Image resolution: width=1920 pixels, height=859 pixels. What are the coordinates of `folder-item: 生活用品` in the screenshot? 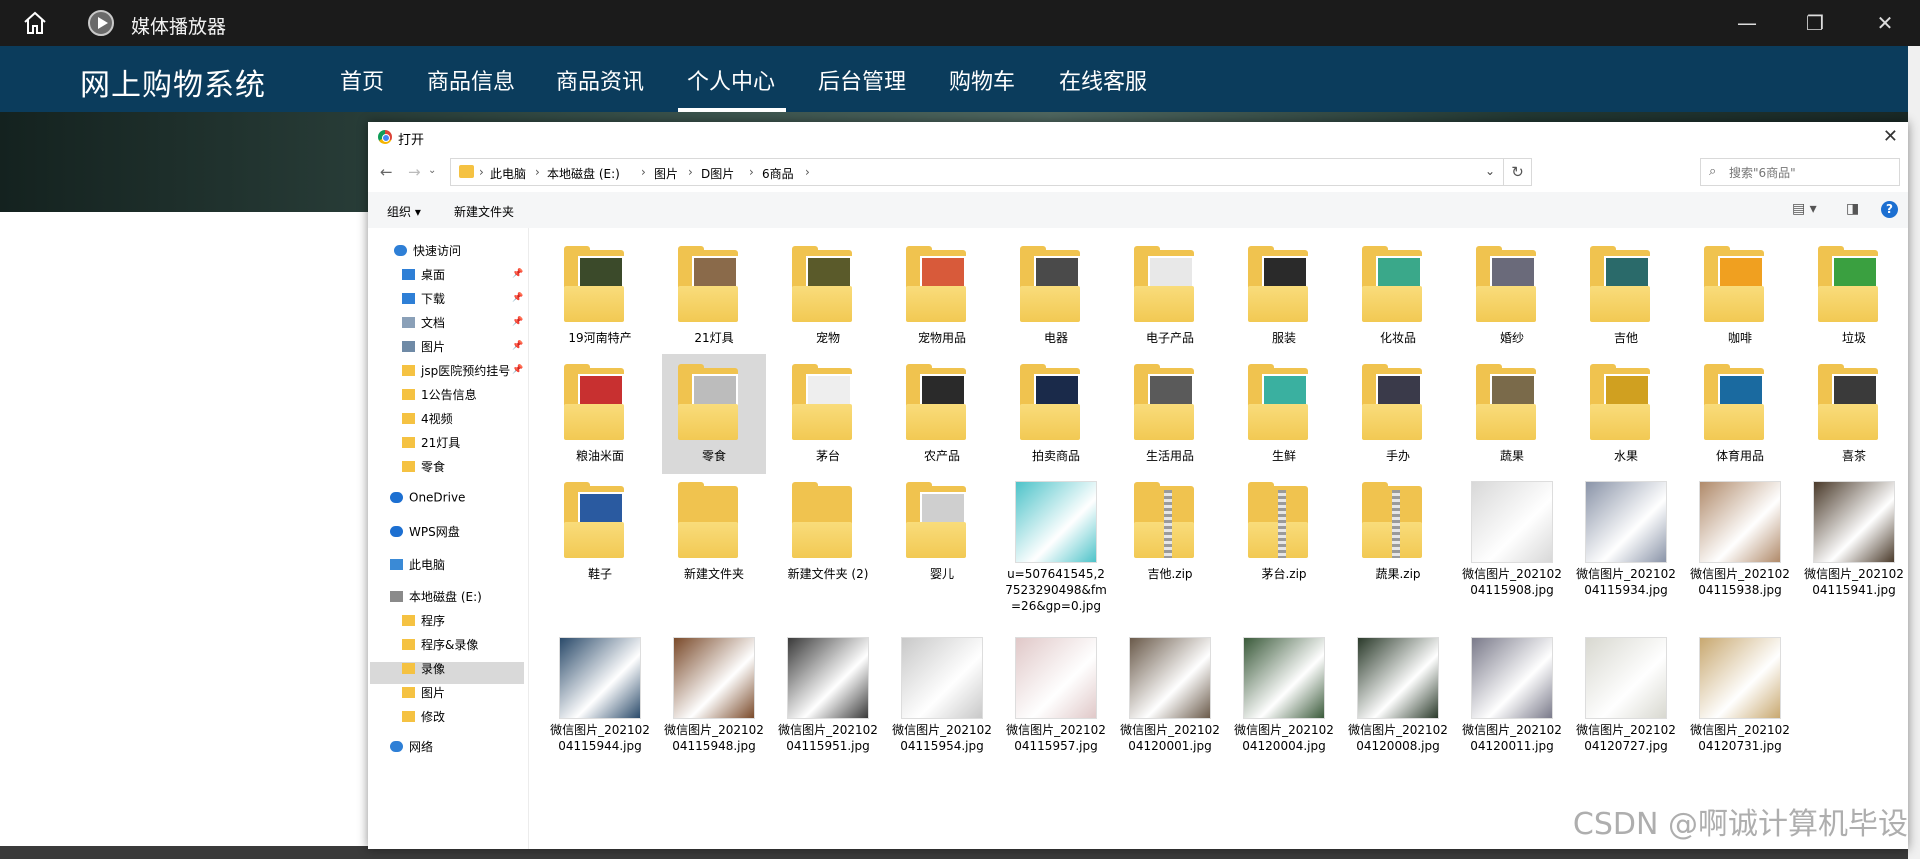 It's located at (1170, 414).